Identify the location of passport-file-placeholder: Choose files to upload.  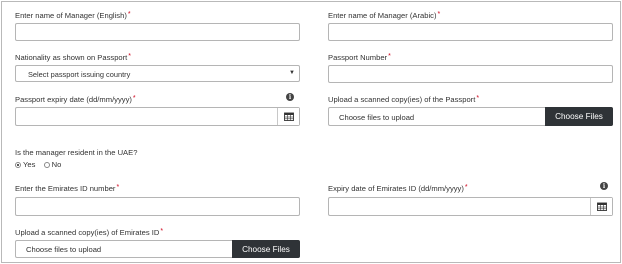
(377, 117).